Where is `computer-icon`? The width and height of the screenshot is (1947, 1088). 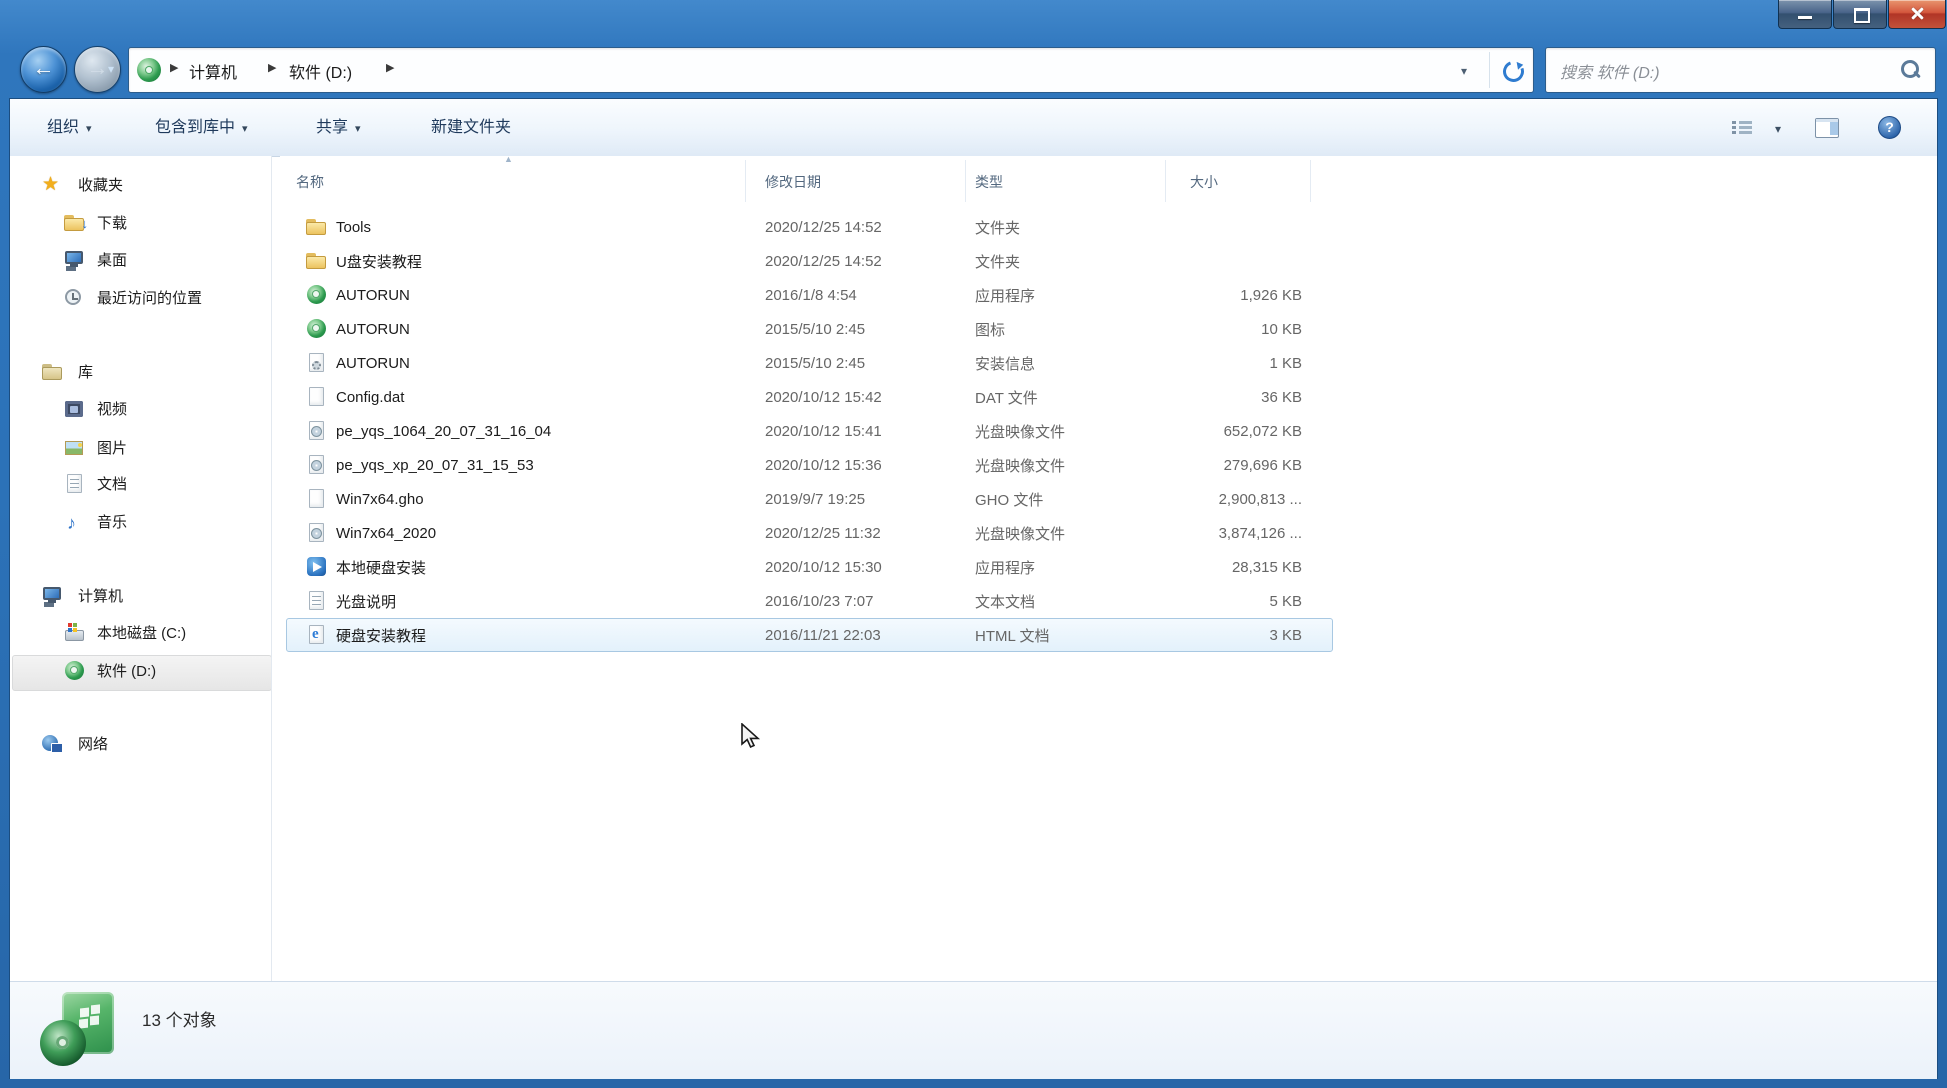 computer-icon is located at coordinates (53, 597).